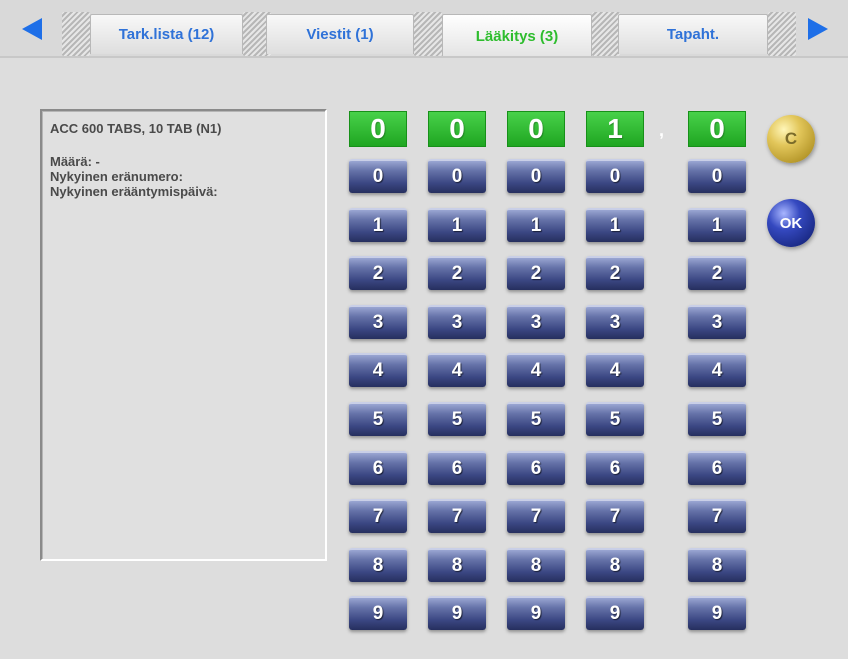 The image size is (848, 659). Describe the element at coordinates (340, 34) in the screenshot. I see `tab-messages: Viestit (1)` at that location.